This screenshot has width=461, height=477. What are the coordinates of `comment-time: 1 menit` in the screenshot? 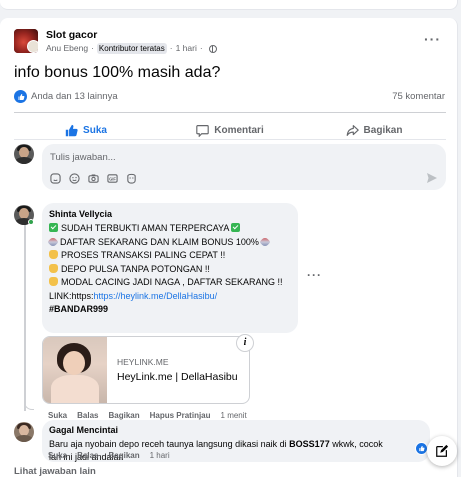 It's located at (234, 415).